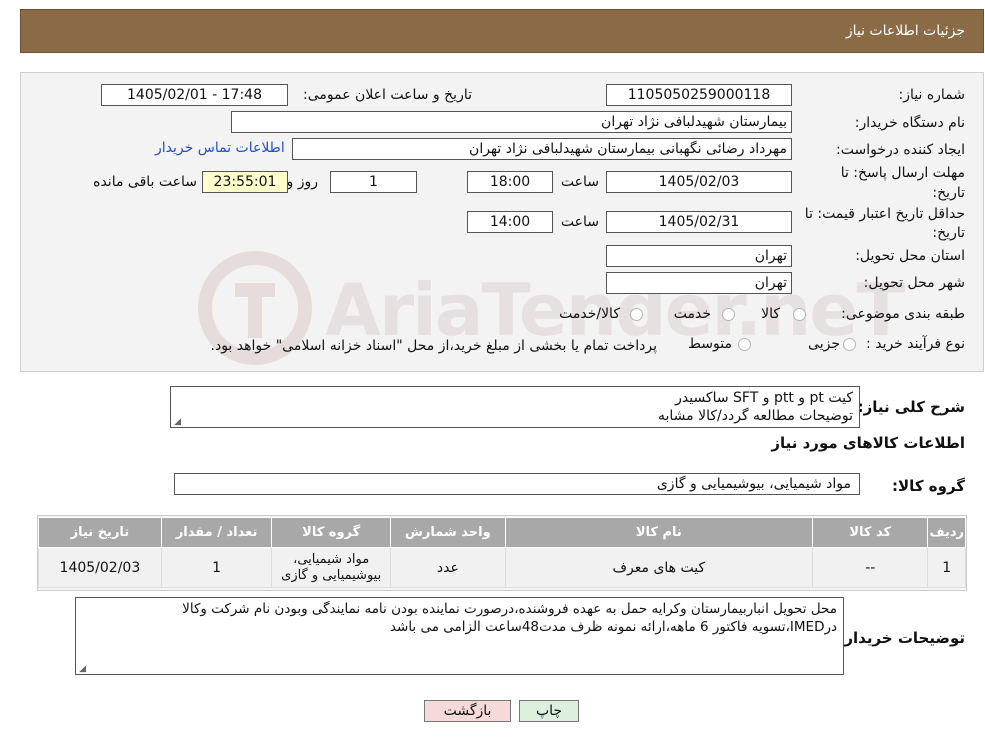 The image size is (985, 744). Describe the element at coordinates (764, 398) in the screenshot. I see `summary-line-1: کیت pt و ptt و SFT ساکسیدر` at that location.